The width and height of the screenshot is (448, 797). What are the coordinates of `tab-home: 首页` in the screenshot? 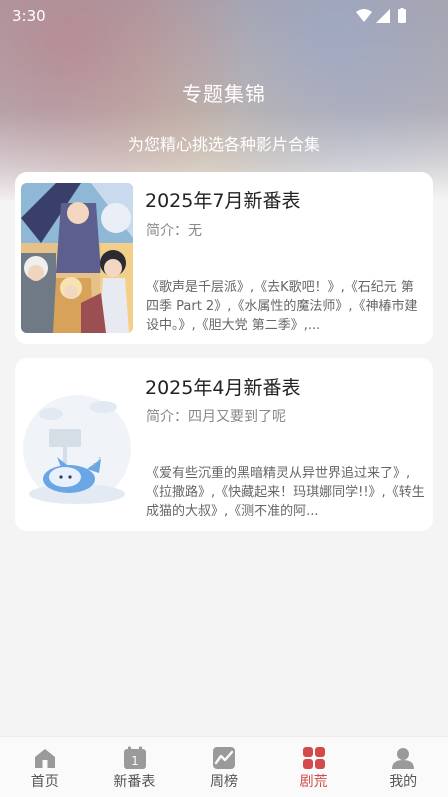 It's located at (45, 767).